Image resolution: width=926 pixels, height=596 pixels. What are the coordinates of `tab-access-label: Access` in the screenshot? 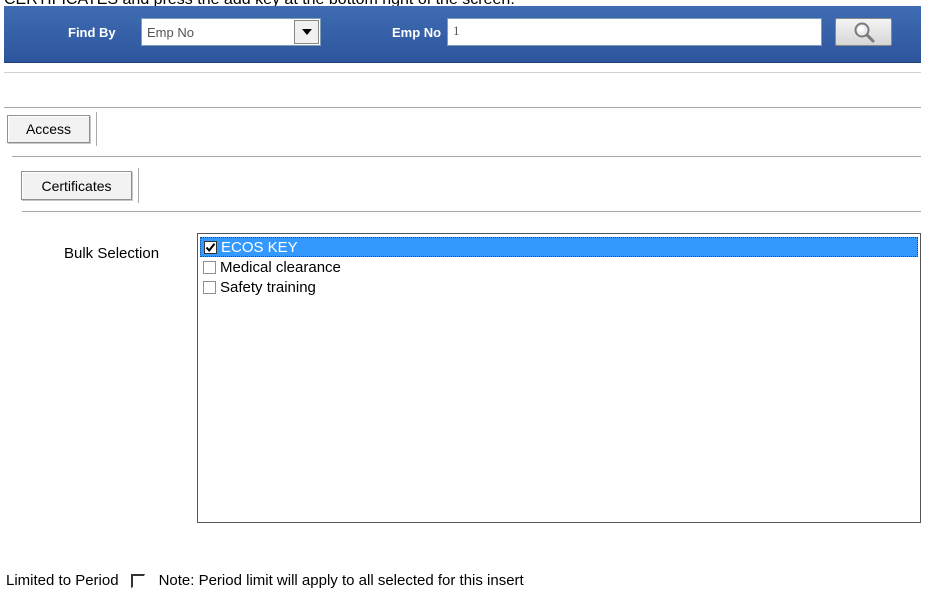 It's located at (48, 129).